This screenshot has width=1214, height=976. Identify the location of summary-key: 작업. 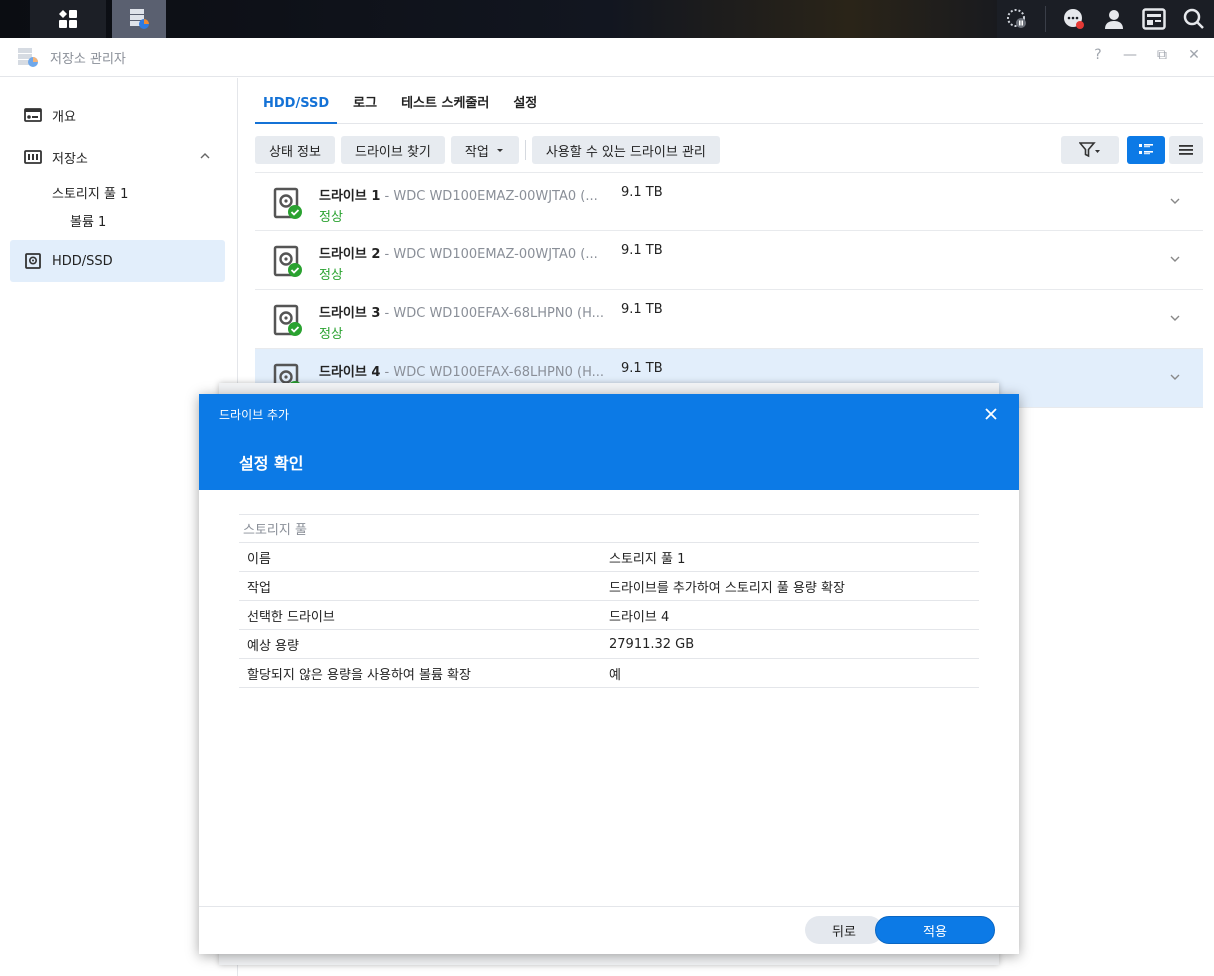
(259, 588).